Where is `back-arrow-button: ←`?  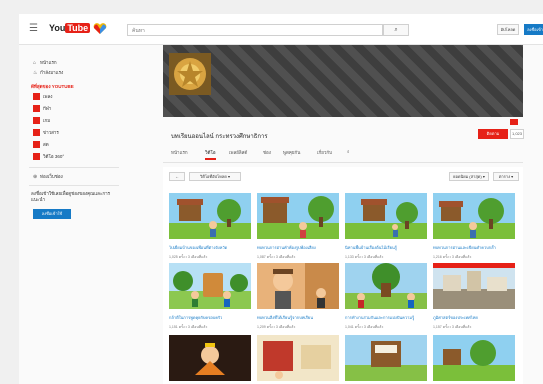 back-arrow-button: ← is located at coordinates (177, 176).